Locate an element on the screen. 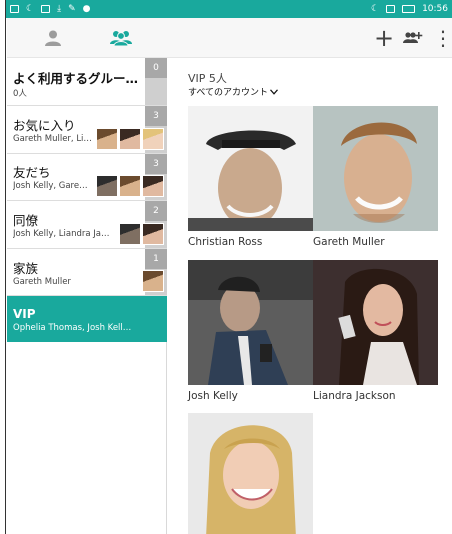 Image resolution: width=452 pixels, height=534 pixels. group-members: 0人 is located at coordinates (20, 94).